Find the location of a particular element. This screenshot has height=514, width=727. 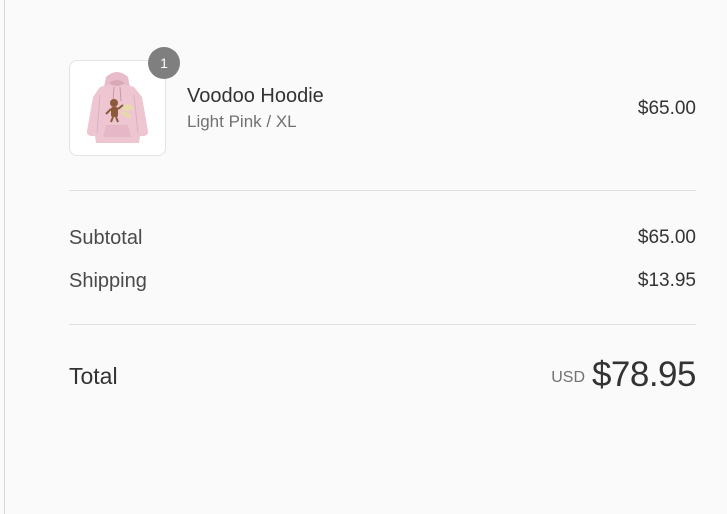

quantity-badge: 1 is located at coordinates (164, 63).